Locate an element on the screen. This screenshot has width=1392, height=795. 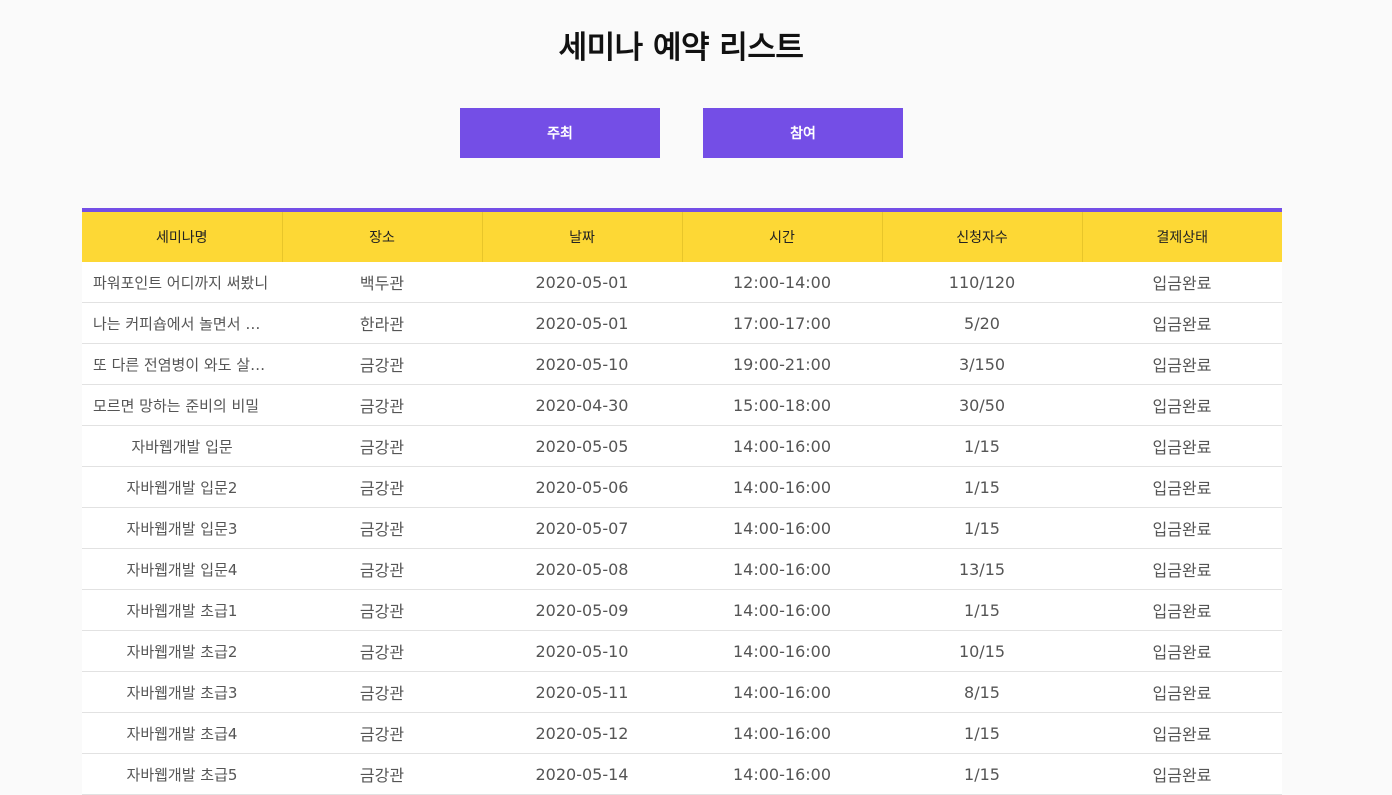
applicants-cell: 10/15 is located at coordinates (982, 651).